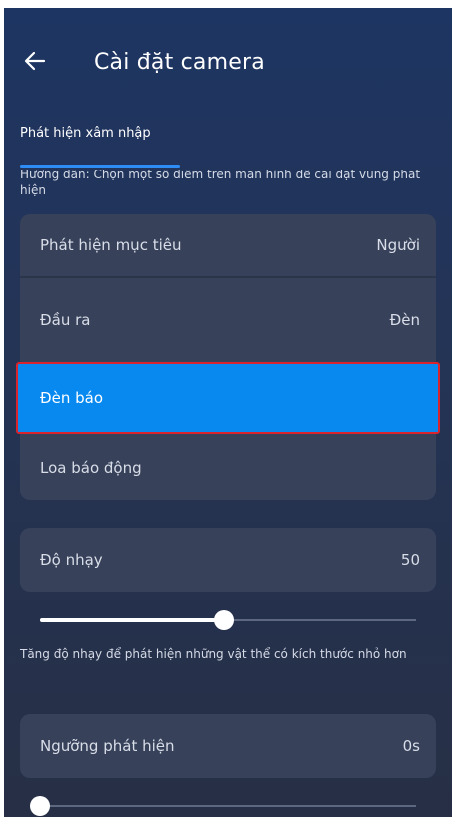 The image size is (453, 817). Describe the element at coordinates (72, 398) in the screenshot. I see `option-label: Đèn báo` at that location.